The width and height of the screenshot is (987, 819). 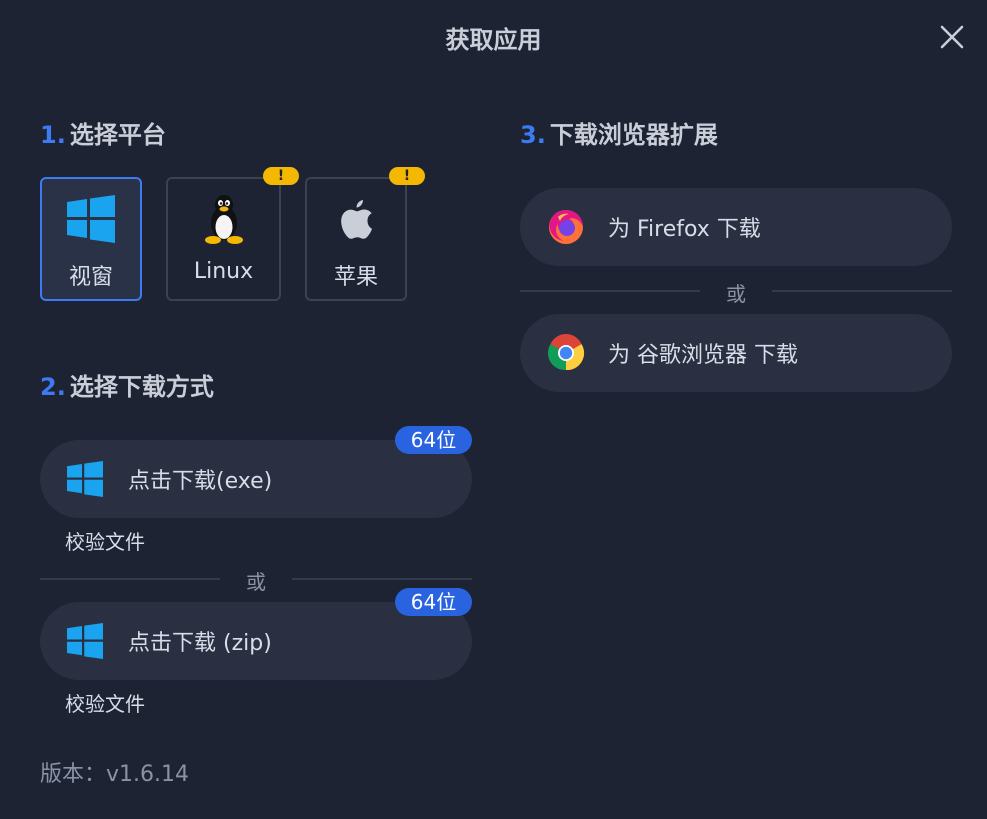 What do you see at coordinates (53, 387) in the screenshot?
I see `section-number: 2.` at bounding box center [53, 387].